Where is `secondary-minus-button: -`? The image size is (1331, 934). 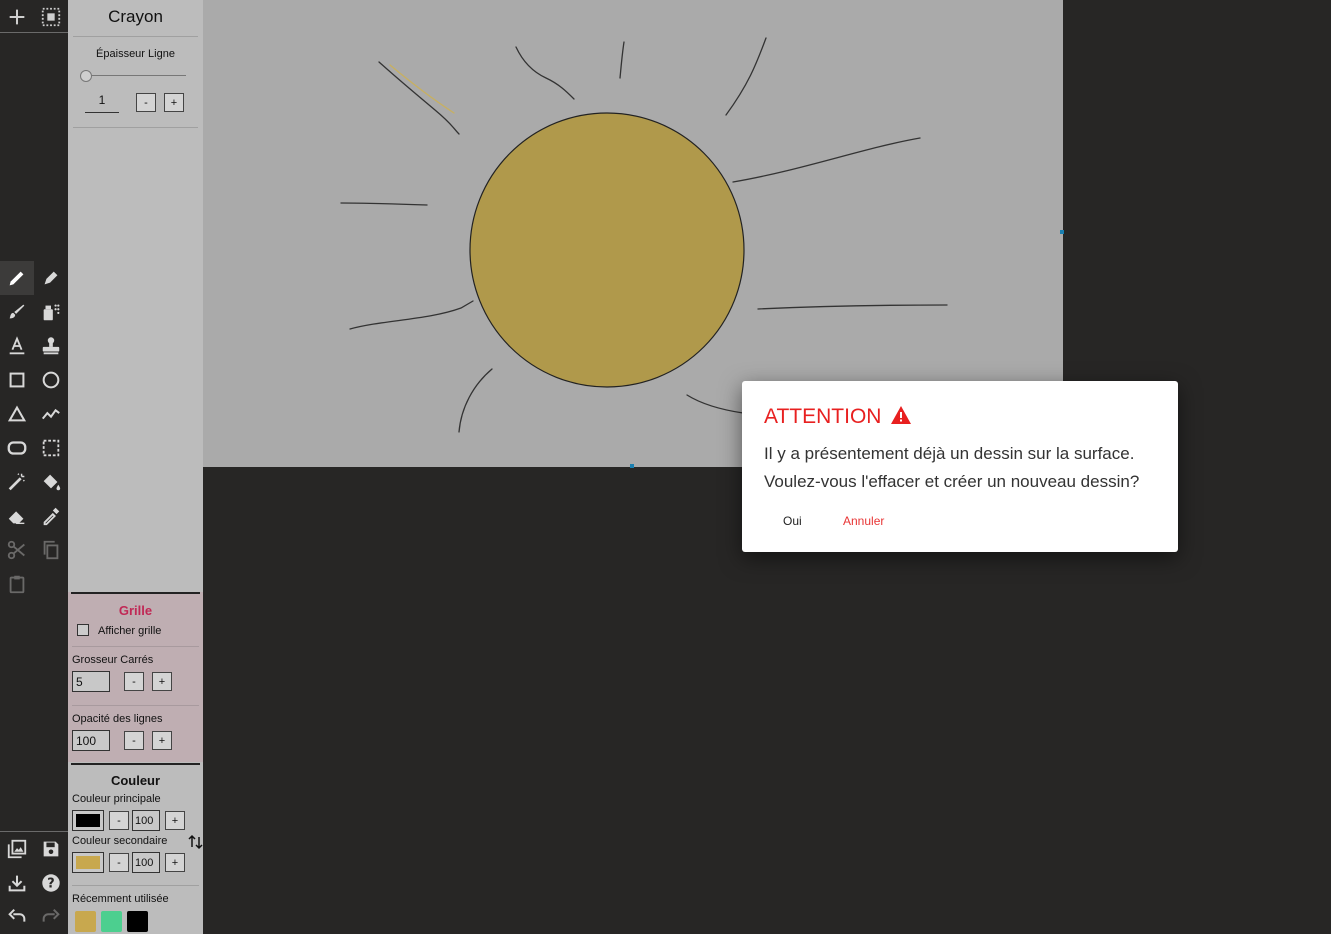
secondary-minus-button: - is located at coordinates (119, 862).